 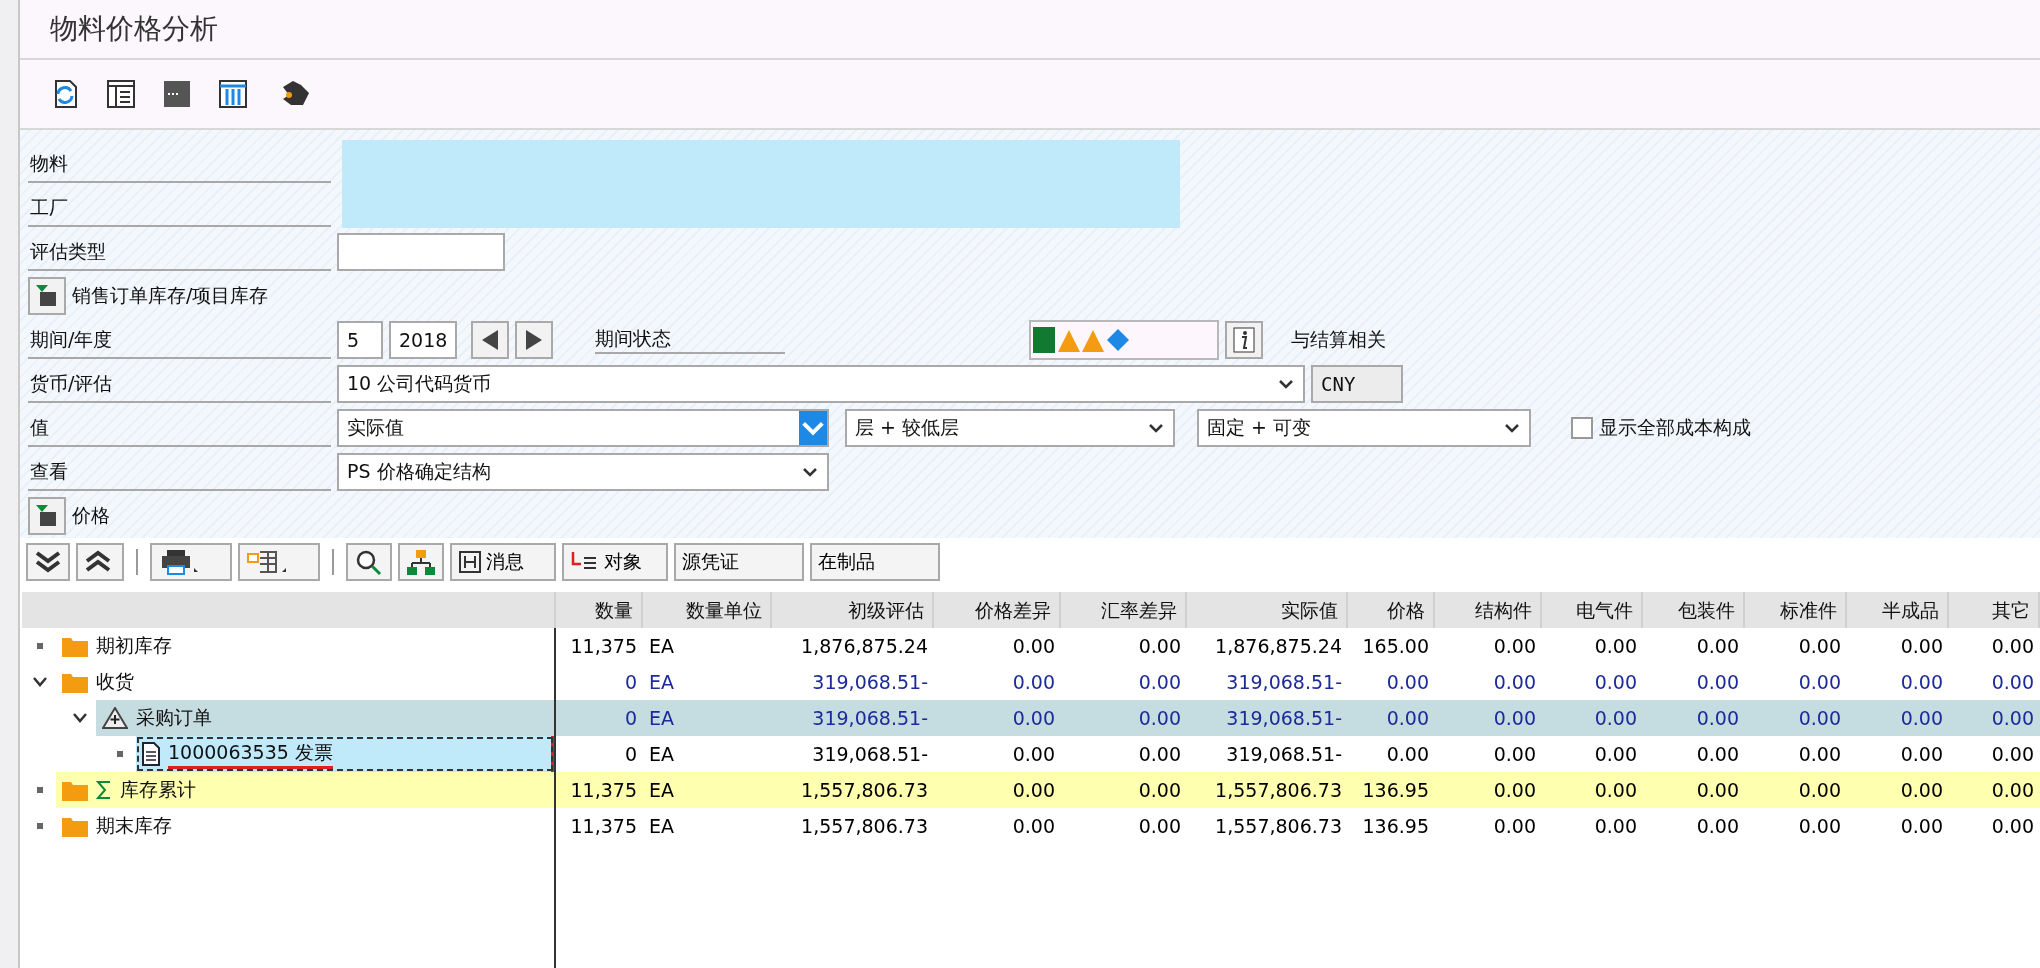 I want to click on tree-node-label: 期初库存, so click(x=134, y=645).